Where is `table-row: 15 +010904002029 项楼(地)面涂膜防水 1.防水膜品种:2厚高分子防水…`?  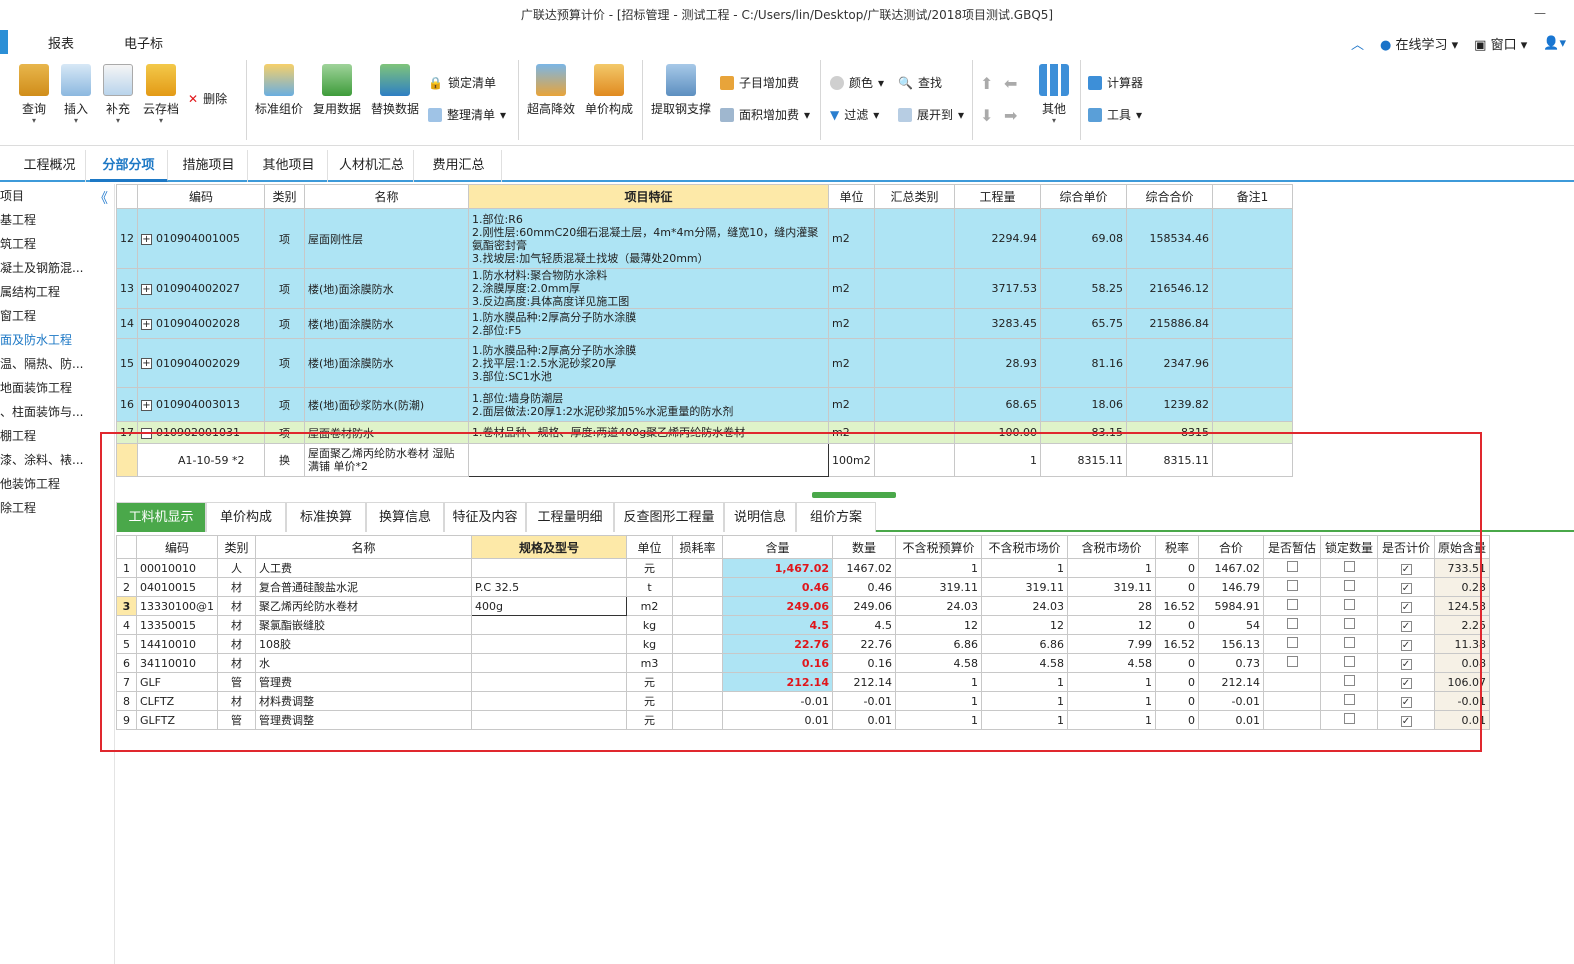 table-row: 15 +010904002029 项楼(地)面涂膜防水 1.防水膜品种:2厚高分子防水… is located at coordinates (704, 363).